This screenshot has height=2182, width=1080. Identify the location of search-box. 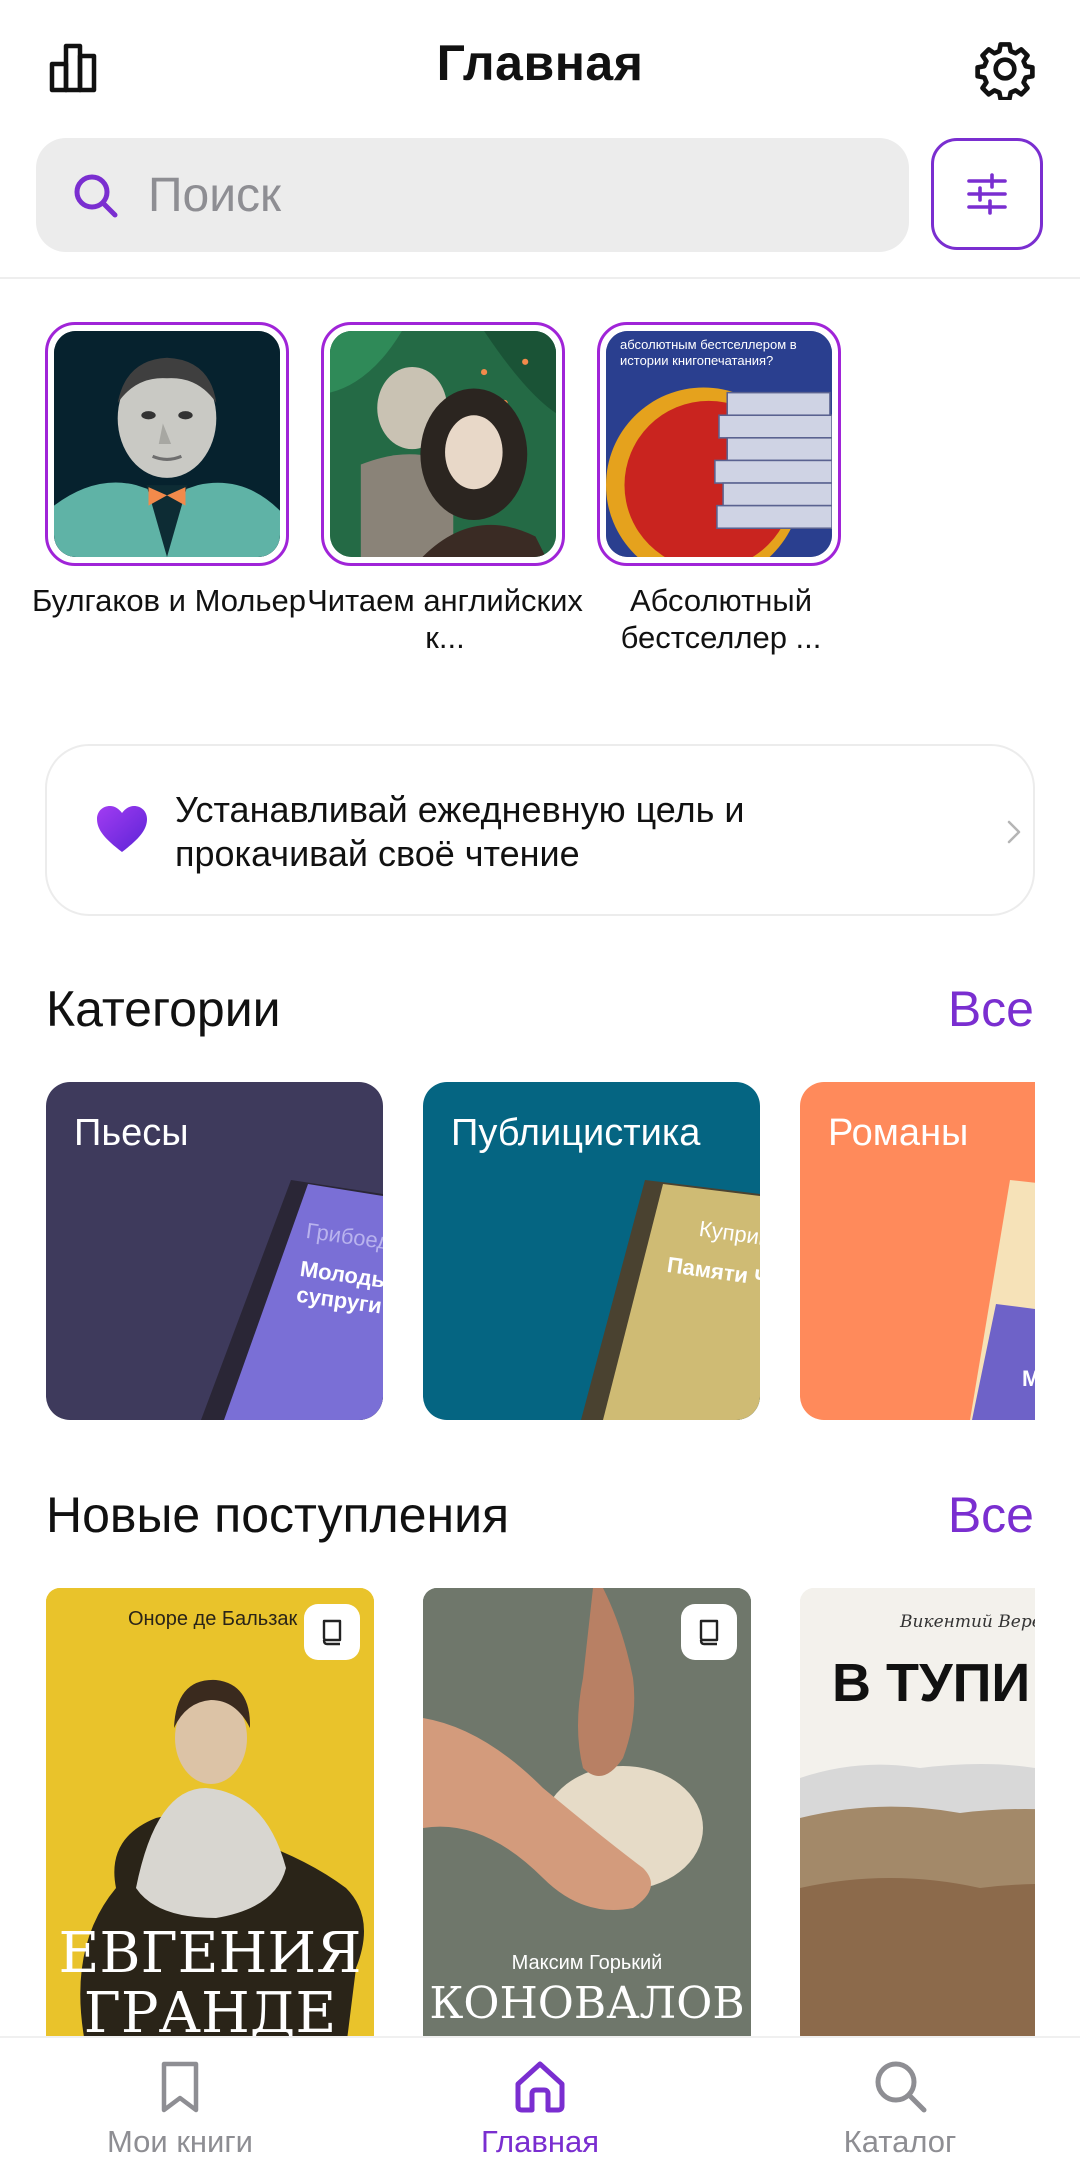
(472, 195).